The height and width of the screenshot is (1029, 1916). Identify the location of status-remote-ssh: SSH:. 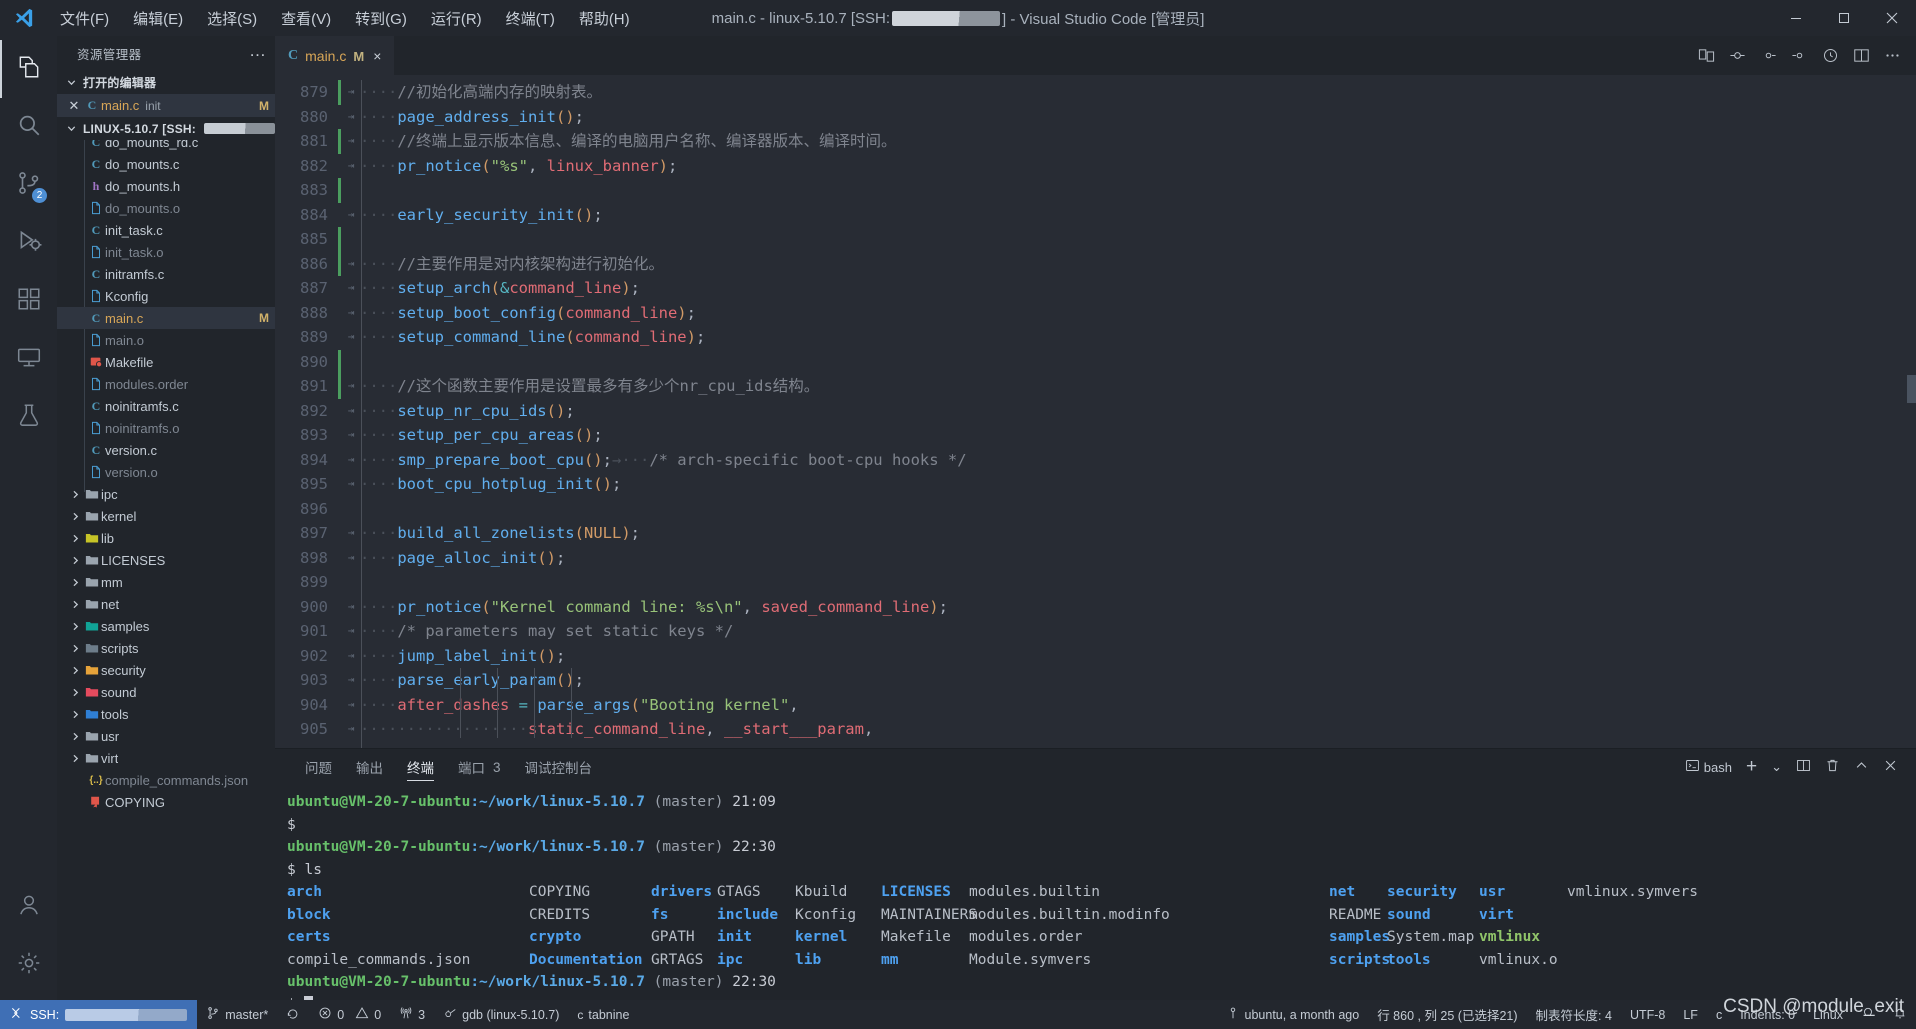
(99, 1014).